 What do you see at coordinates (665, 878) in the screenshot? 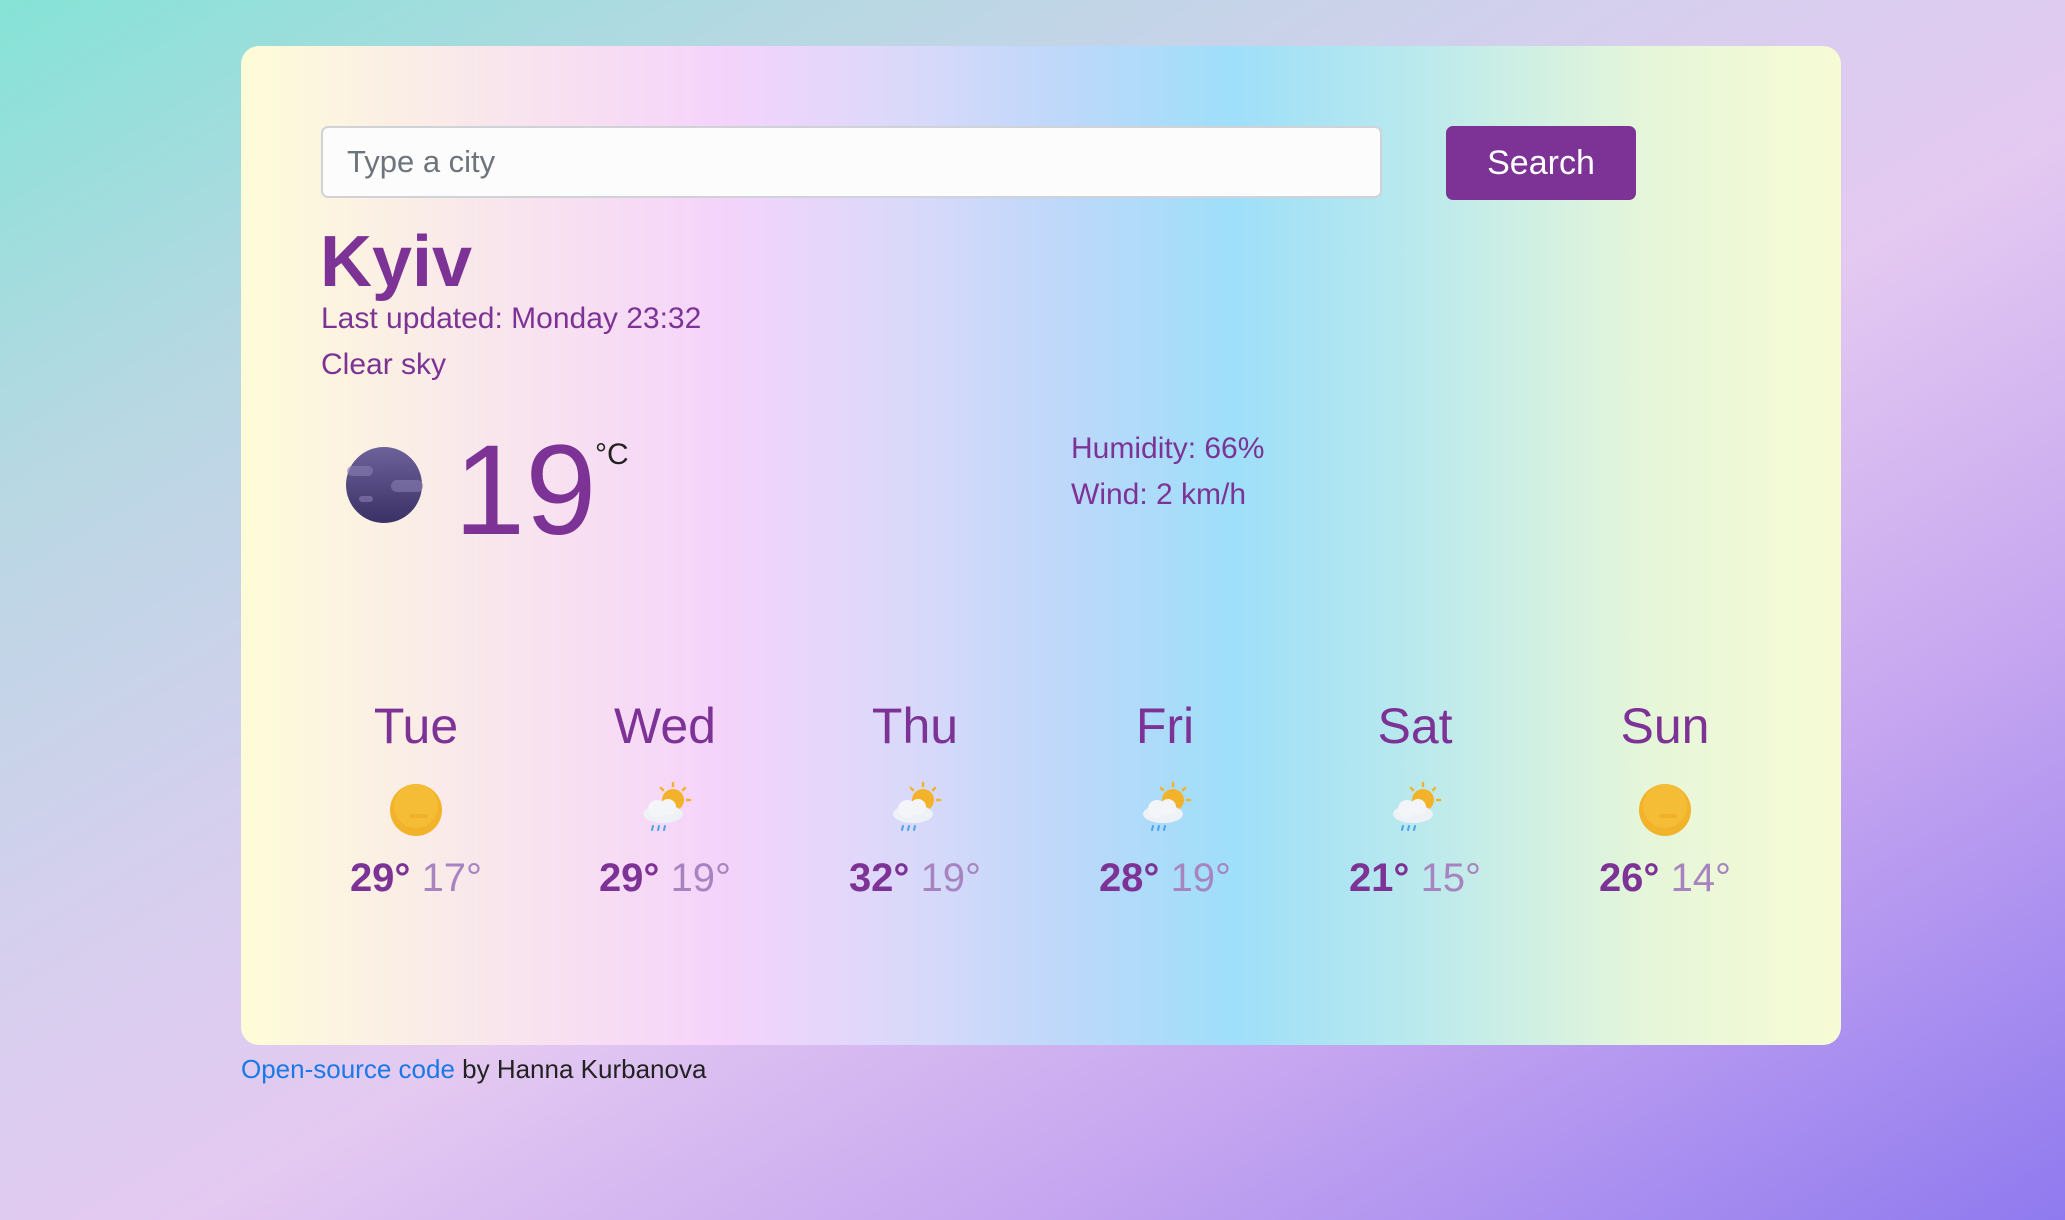
I see `forecast-temperatures: 29° 19°` at bounding box center [665, 878].